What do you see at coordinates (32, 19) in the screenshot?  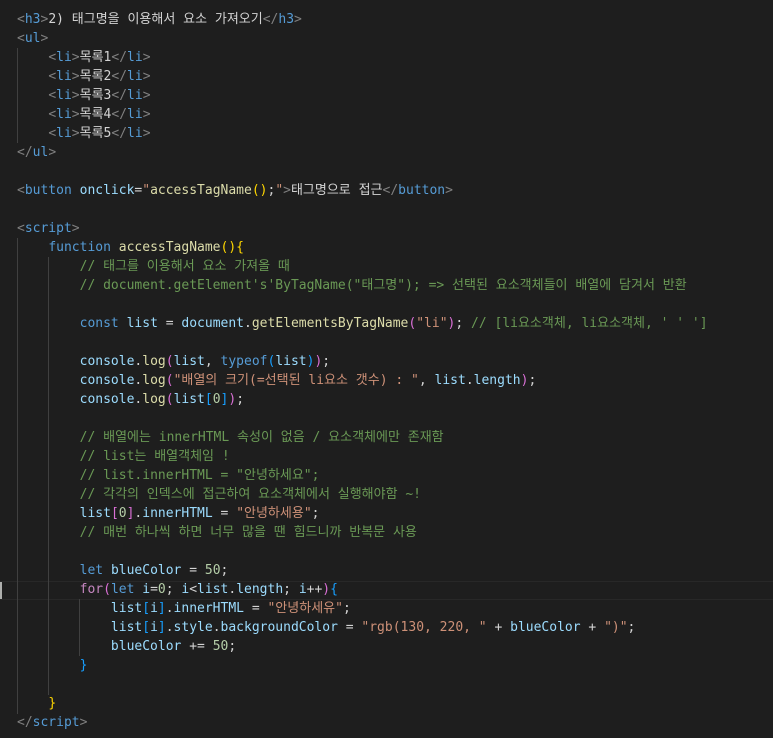 I see `code-token: h3` at bounding box center [32, 19].